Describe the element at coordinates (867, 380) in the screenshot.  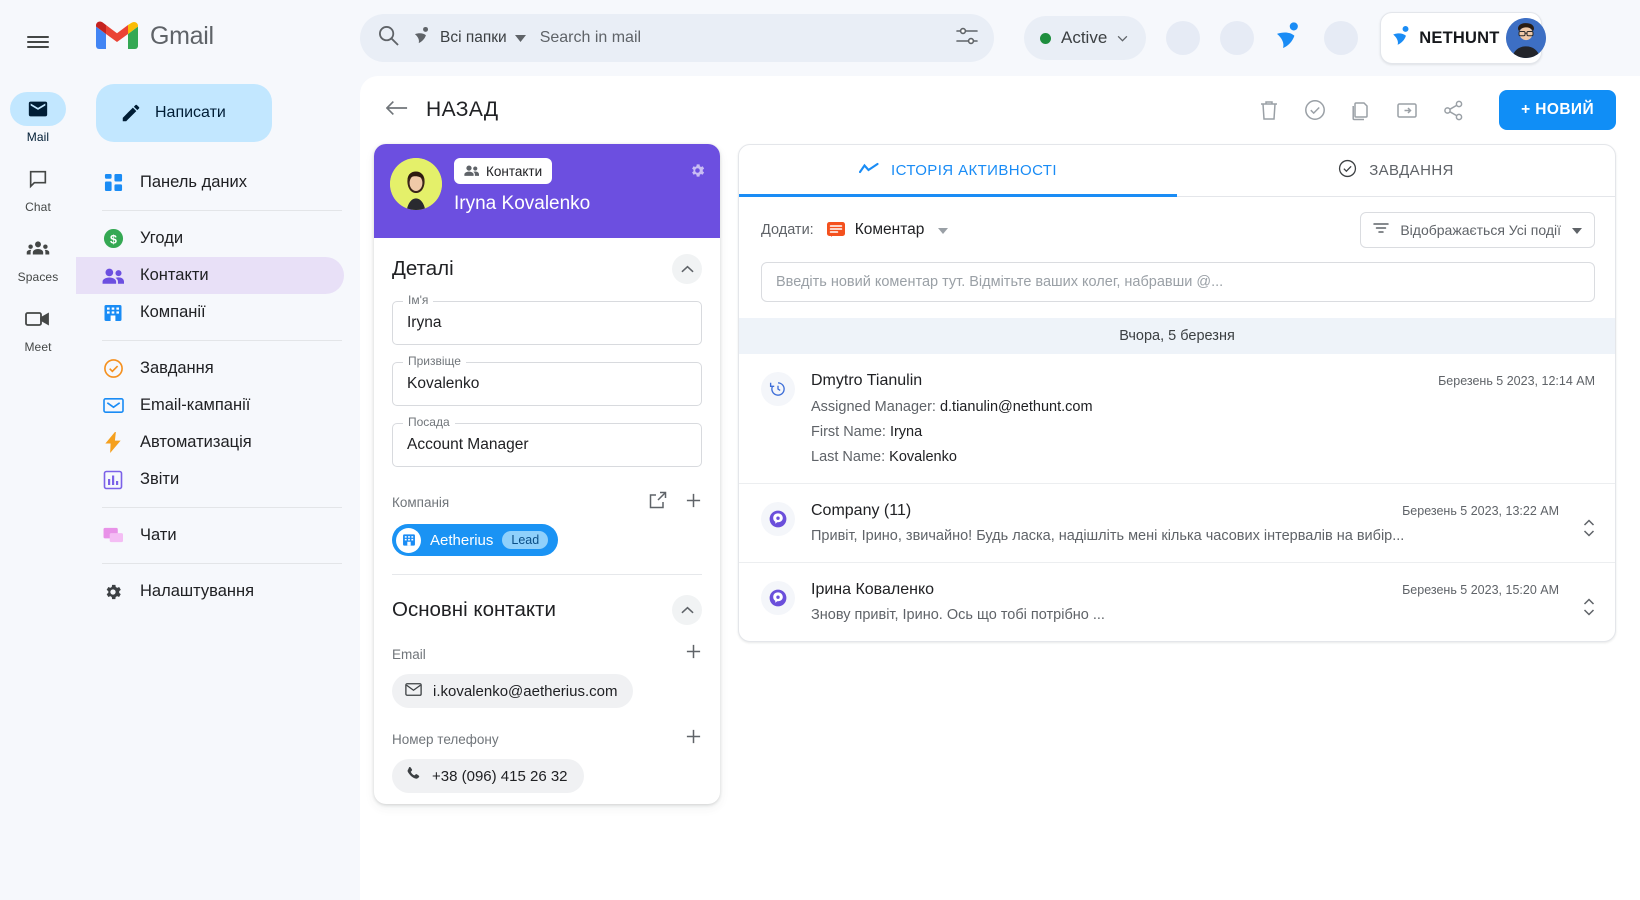
I see `event-author: Dmytro Tianulin` at that location.